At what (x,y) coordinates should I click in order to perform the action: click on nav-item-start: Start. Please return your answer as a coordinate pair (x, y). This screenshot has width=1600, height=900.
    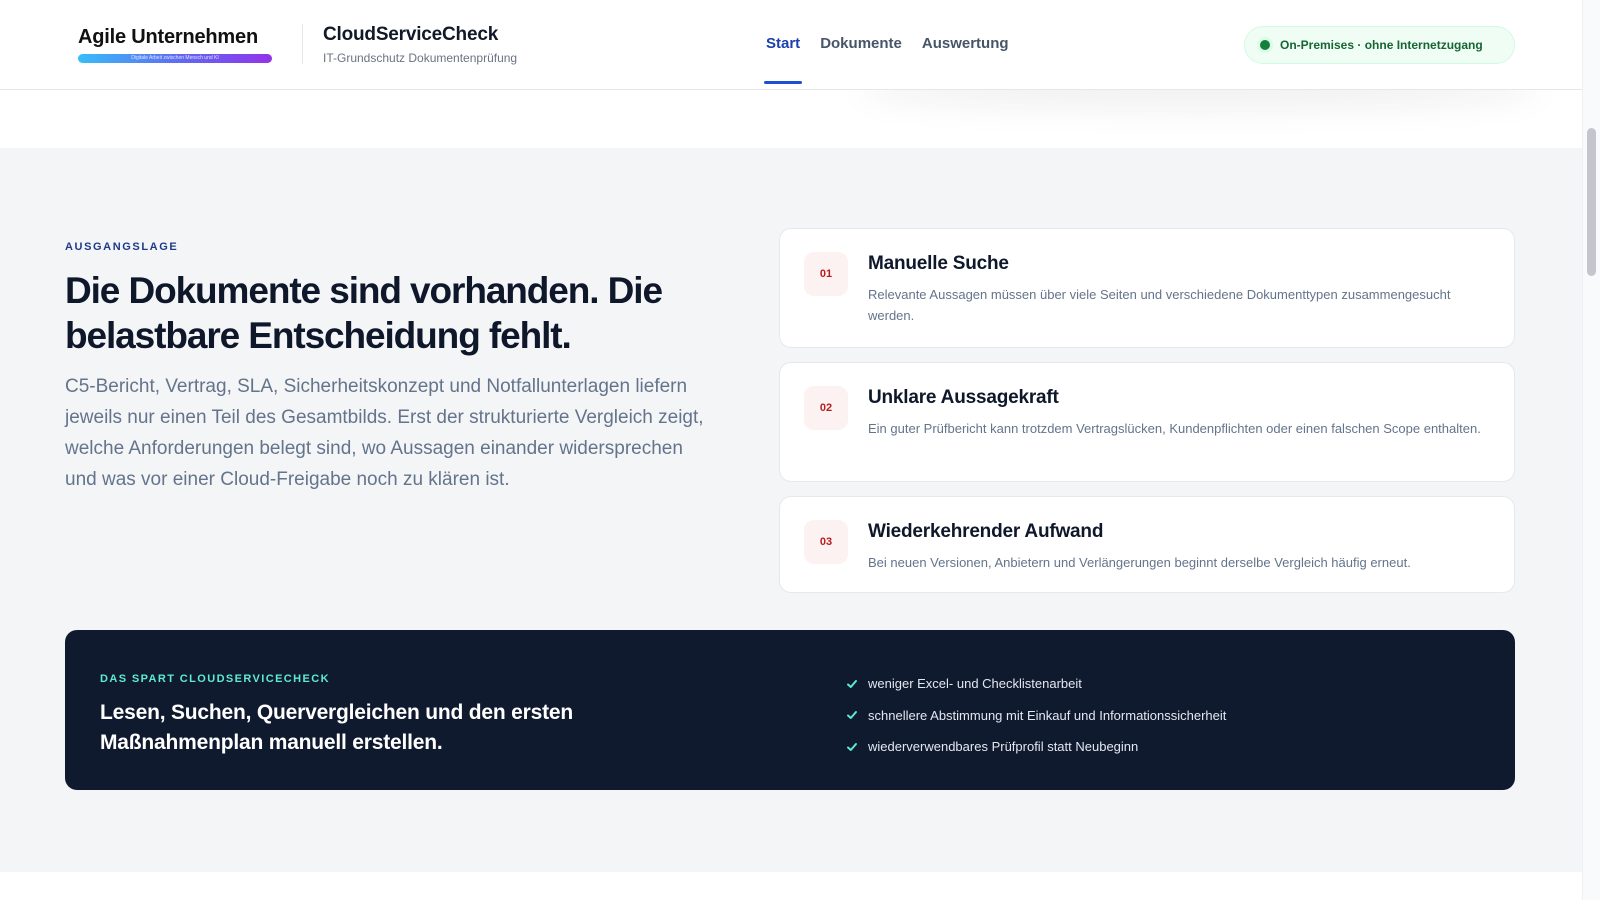
    Looking at the image, I should click on (783, 45).